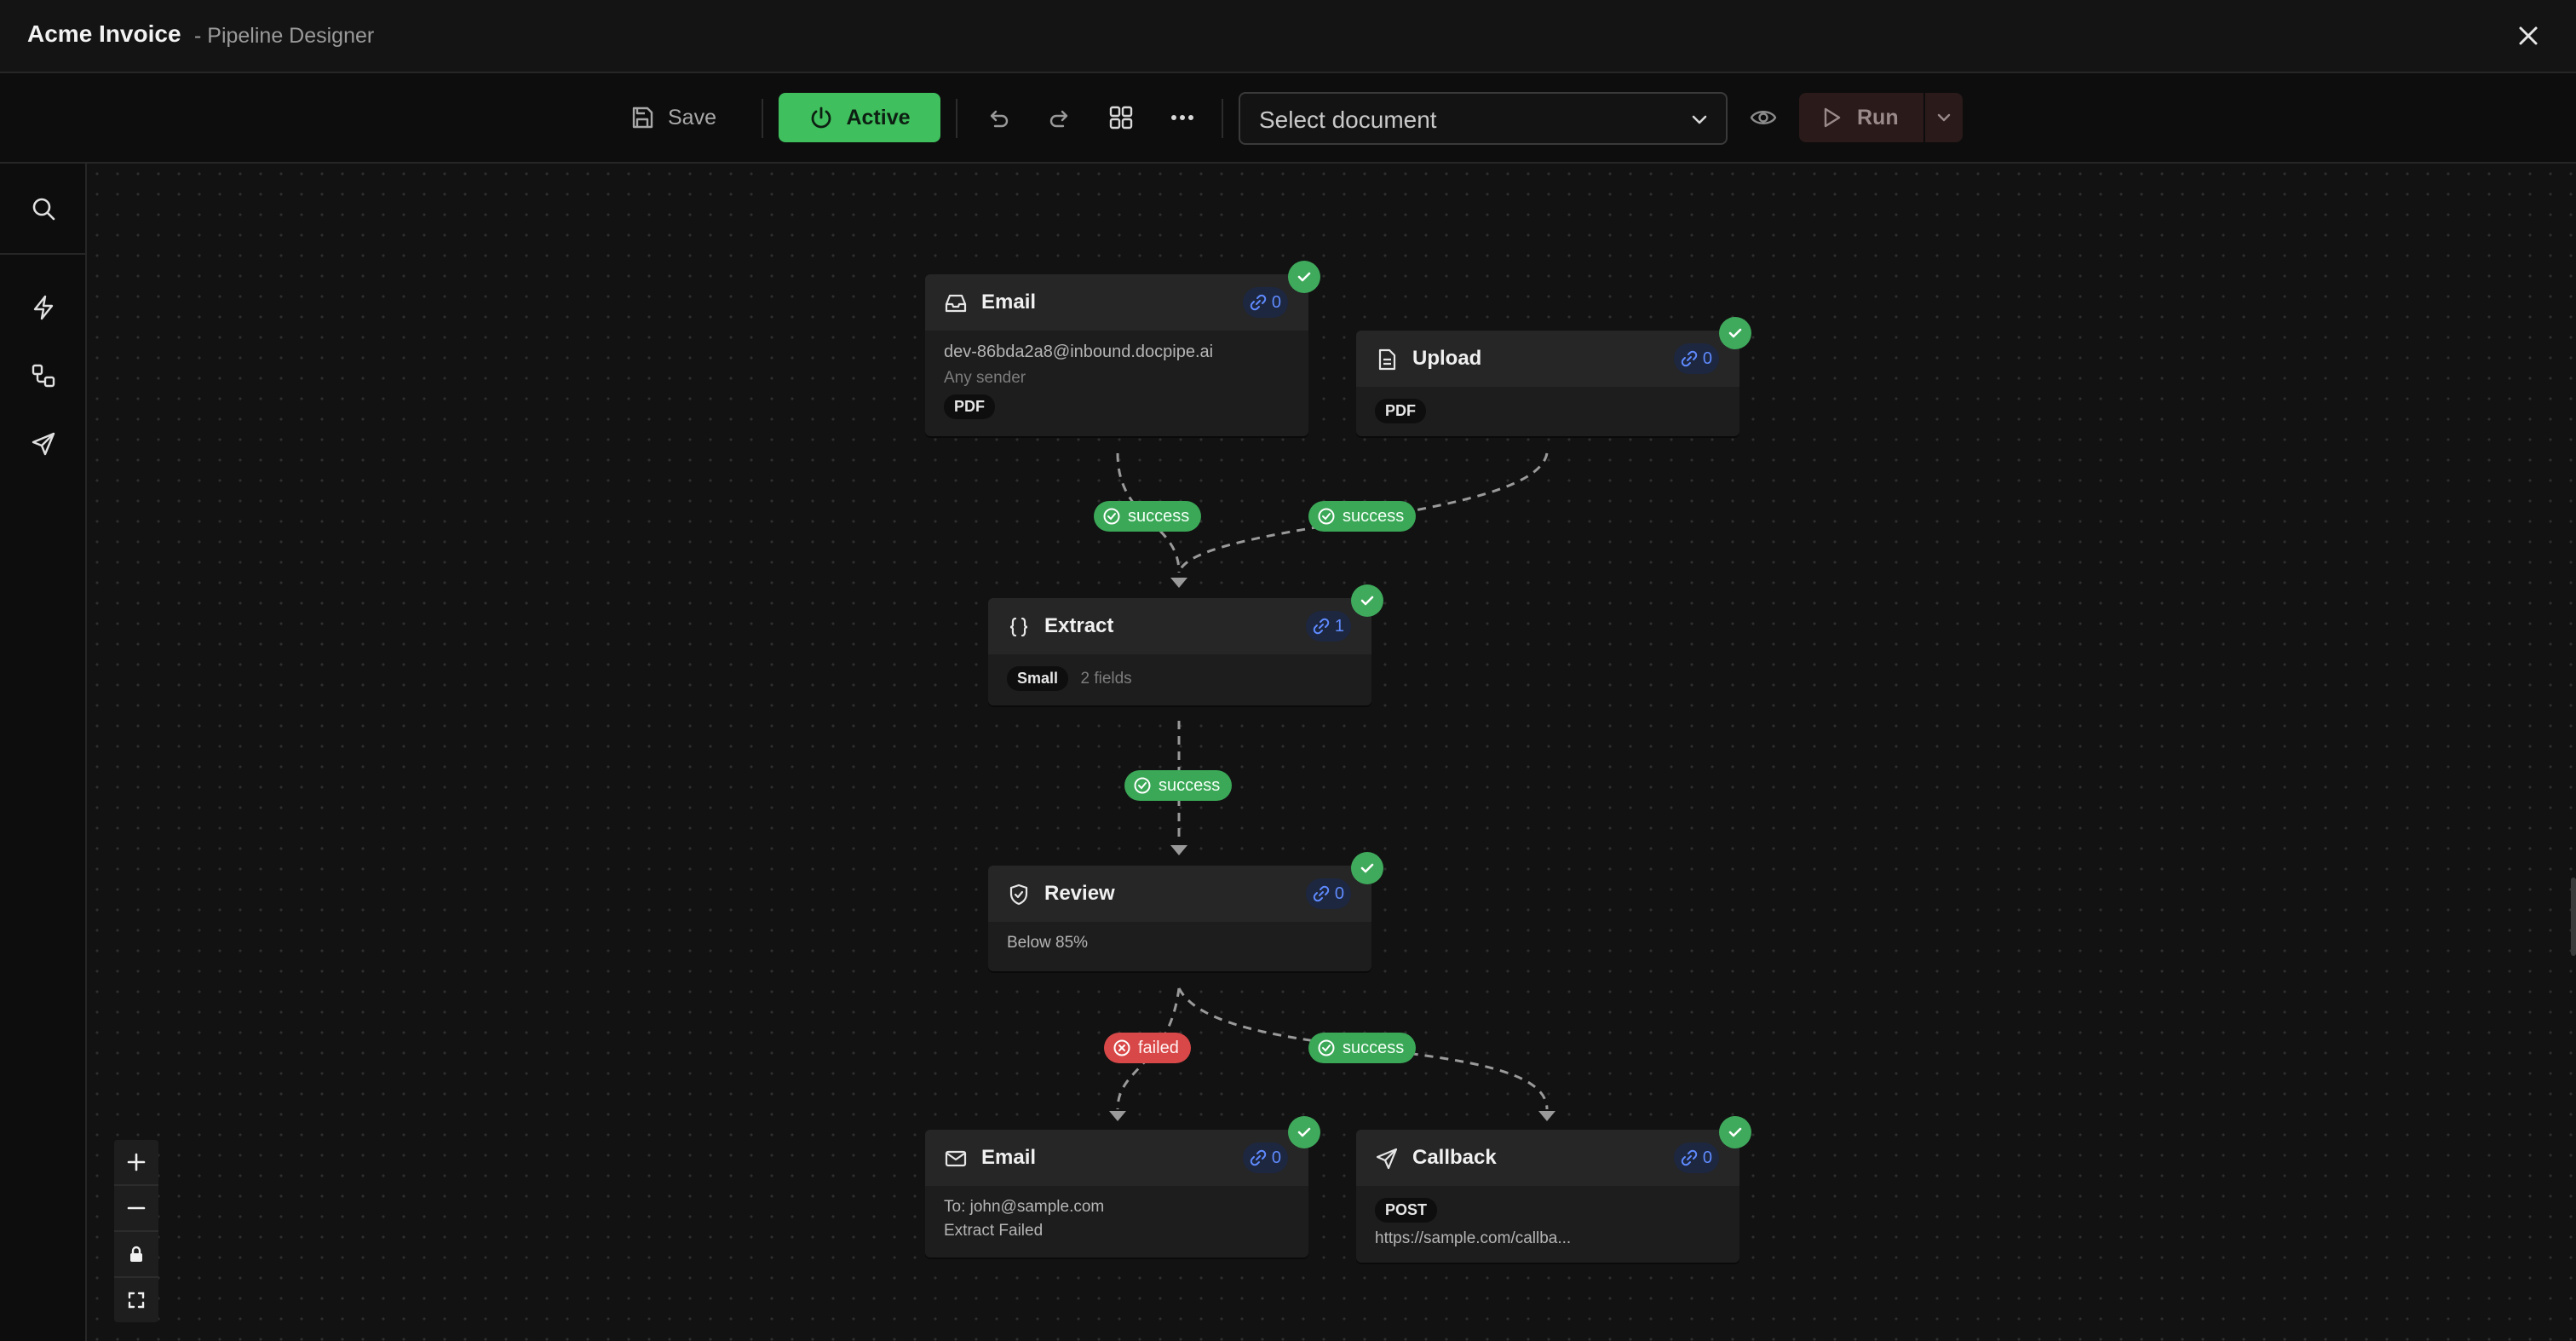 The width and height of the screenshot is (2576, 1341). What do you see at coordinates (43, 444) in the screenshot?
I see `sidebar-item-destinations` at bounding box center [43, 444].